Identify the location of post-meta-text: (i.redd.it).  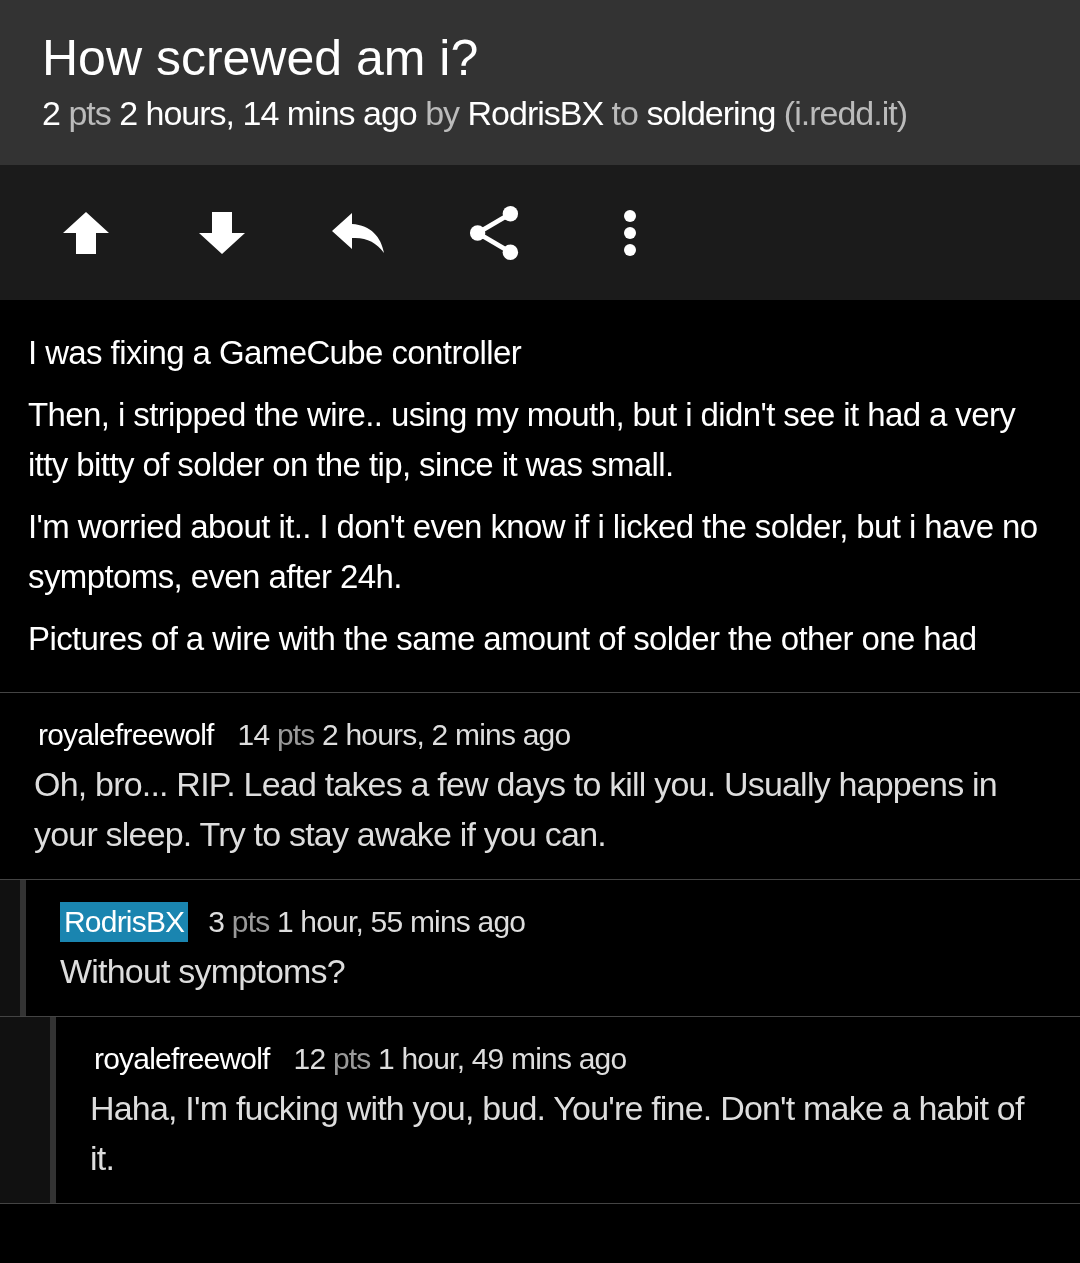
(845, 113).